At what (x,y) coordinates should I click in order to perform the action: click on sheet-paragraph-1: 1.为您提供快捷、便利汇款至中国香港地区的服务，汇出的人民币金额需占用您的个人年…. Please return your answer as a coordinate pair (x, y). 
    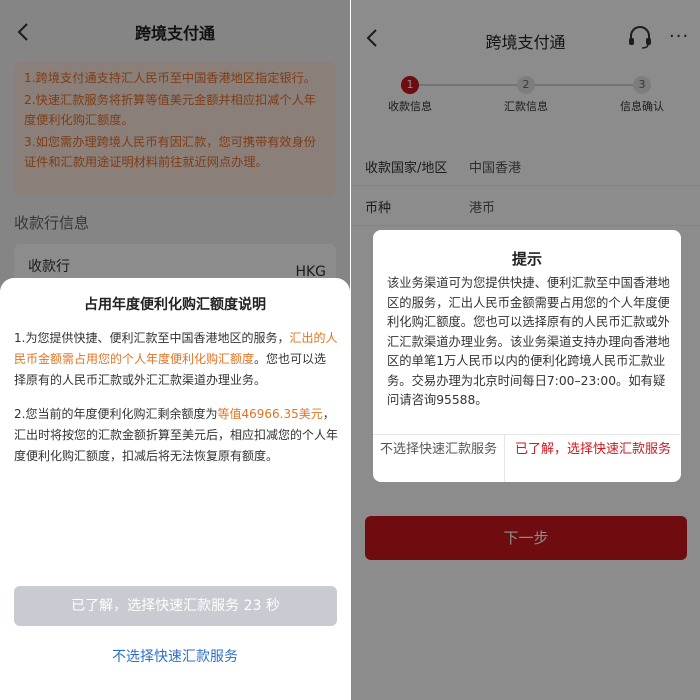
    Looking at the image, I should click on (176, 359).